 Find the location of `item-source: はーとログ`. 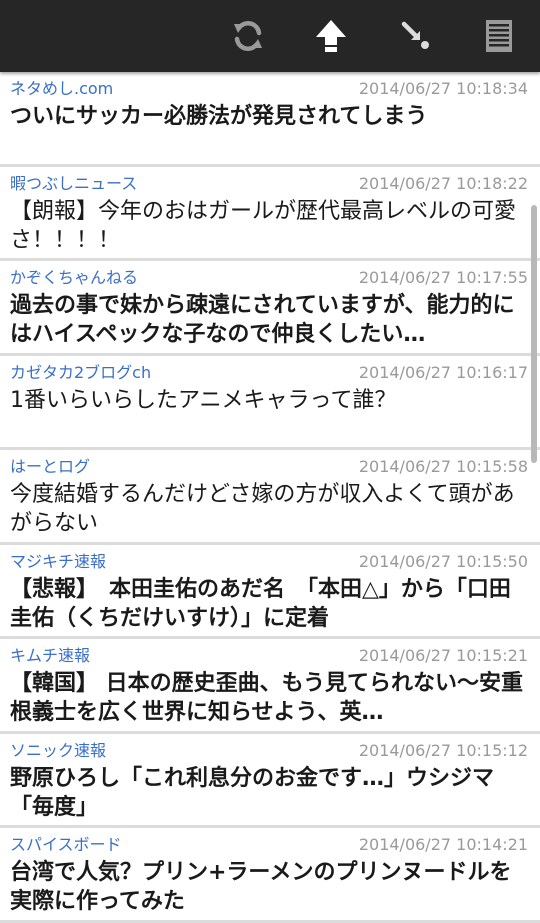

item-source: はーとログ is located at coordinates (50, 466).